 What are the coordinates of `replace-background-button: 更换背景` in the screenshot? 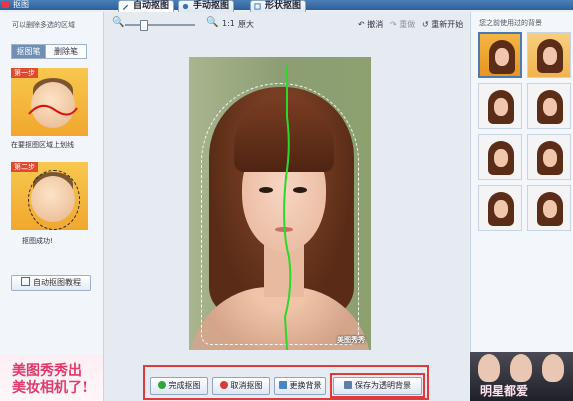 It's located at (300, 386).